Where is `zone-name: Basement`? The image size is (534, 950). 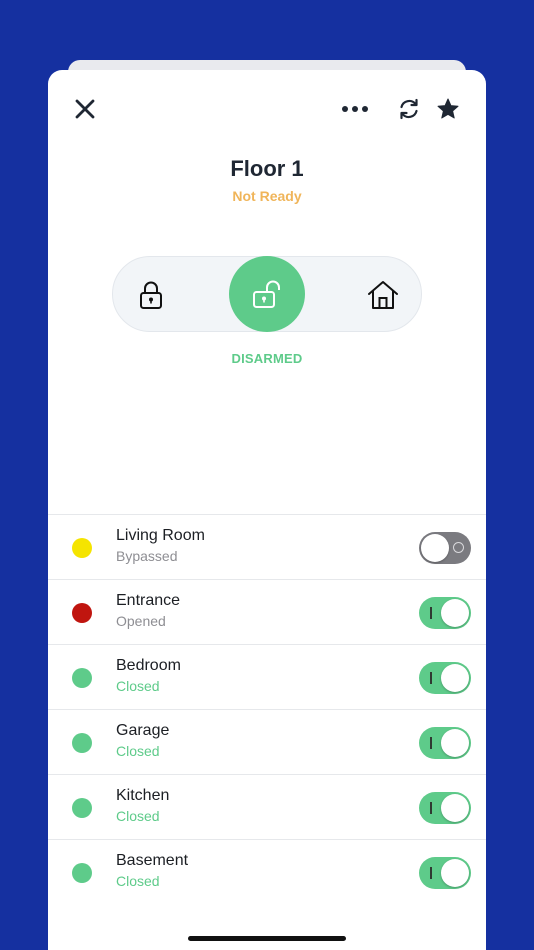
zone-name: Basement is located at coordinates (152, 860).